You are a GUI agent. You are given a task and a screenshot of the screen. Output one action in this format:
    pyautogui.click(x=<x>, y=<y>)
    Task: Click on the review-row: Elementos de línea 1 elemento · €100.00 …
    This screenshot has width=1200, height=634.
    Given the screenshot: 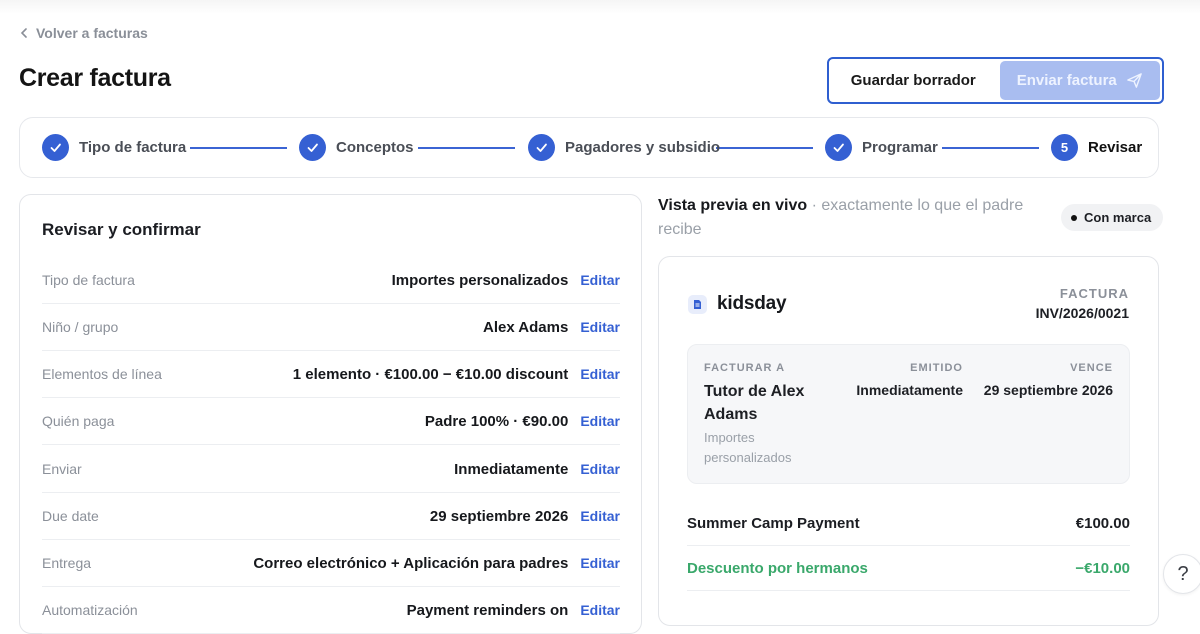 What is the action you would take?
    pyautogui.click(x=331, y=374)
    